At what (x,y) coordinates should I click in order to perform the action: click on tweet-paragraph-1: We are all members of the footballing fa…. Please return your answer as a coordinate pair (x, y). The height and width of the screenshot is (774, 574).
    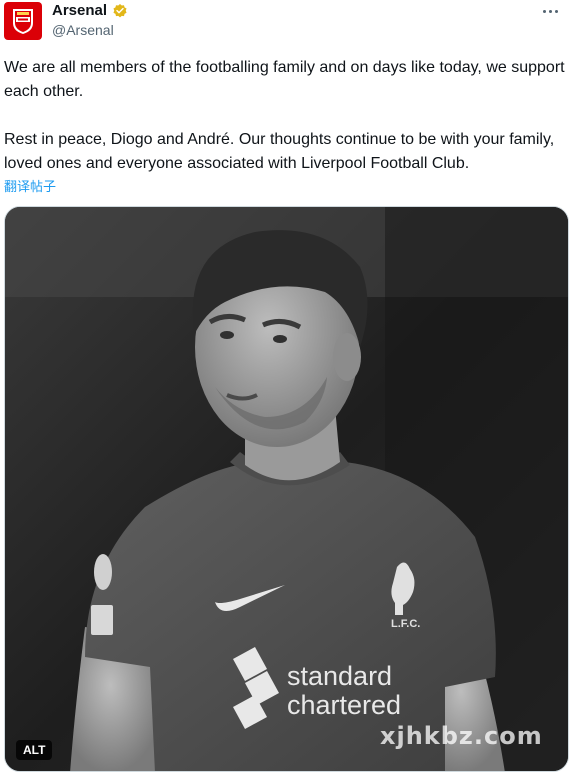
    Looking at the image, I should click on (284, 79).